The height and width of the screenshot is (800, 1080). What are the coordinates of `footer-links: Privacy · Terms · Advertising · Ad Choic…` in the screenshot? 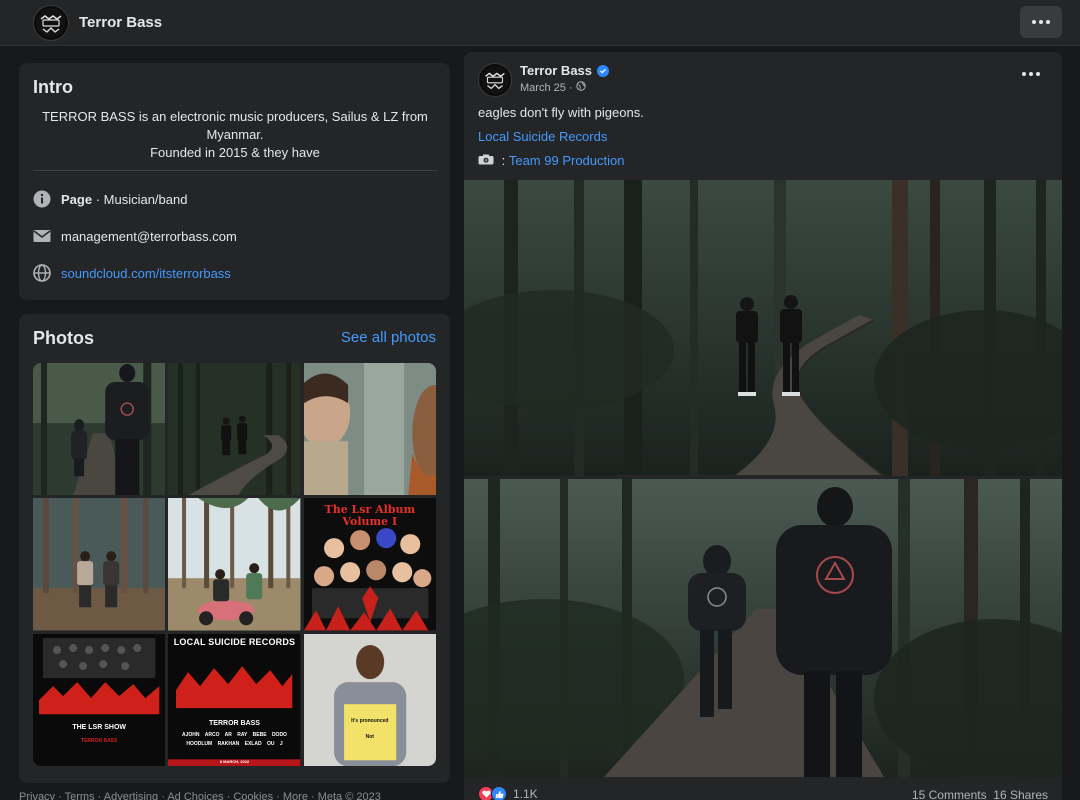 It's located at (200, 795).